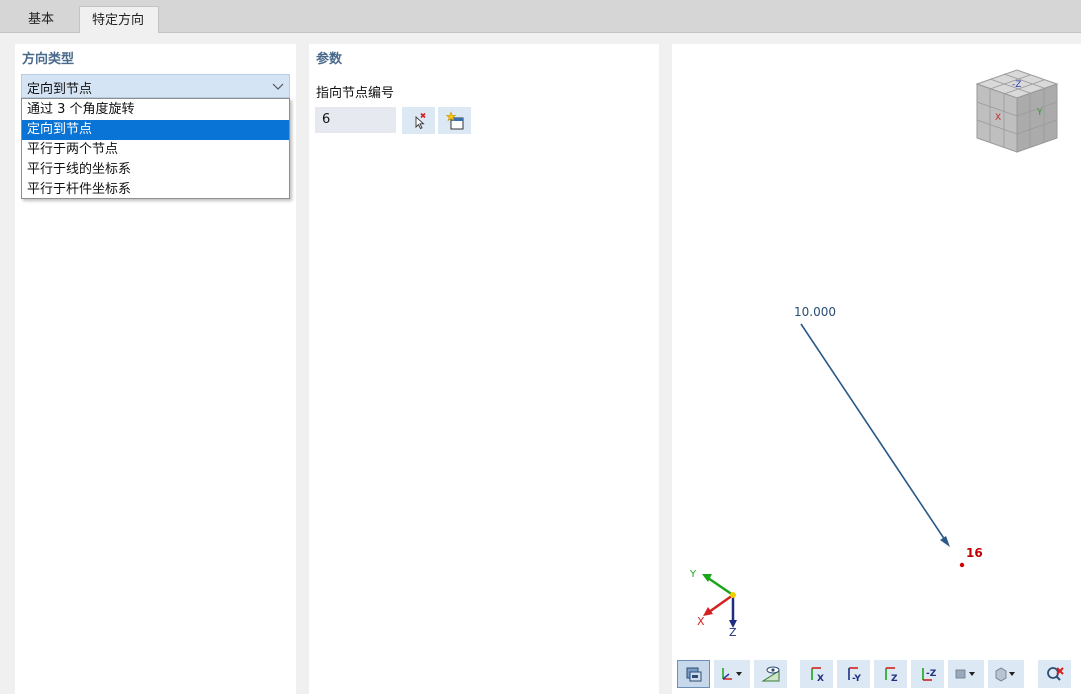 This screenshot has width=1081, height=694. I want to click on tab-bar: 基本 特定方向, so click(540, 16).